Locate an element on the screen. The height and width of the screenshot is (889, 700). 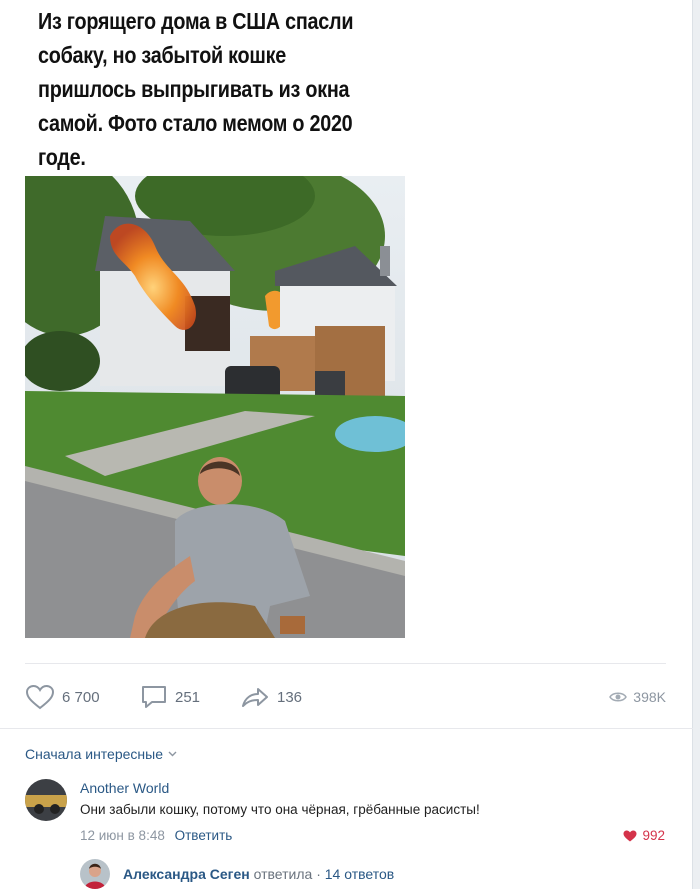
eye-icon is located at coordinates (618, 697).